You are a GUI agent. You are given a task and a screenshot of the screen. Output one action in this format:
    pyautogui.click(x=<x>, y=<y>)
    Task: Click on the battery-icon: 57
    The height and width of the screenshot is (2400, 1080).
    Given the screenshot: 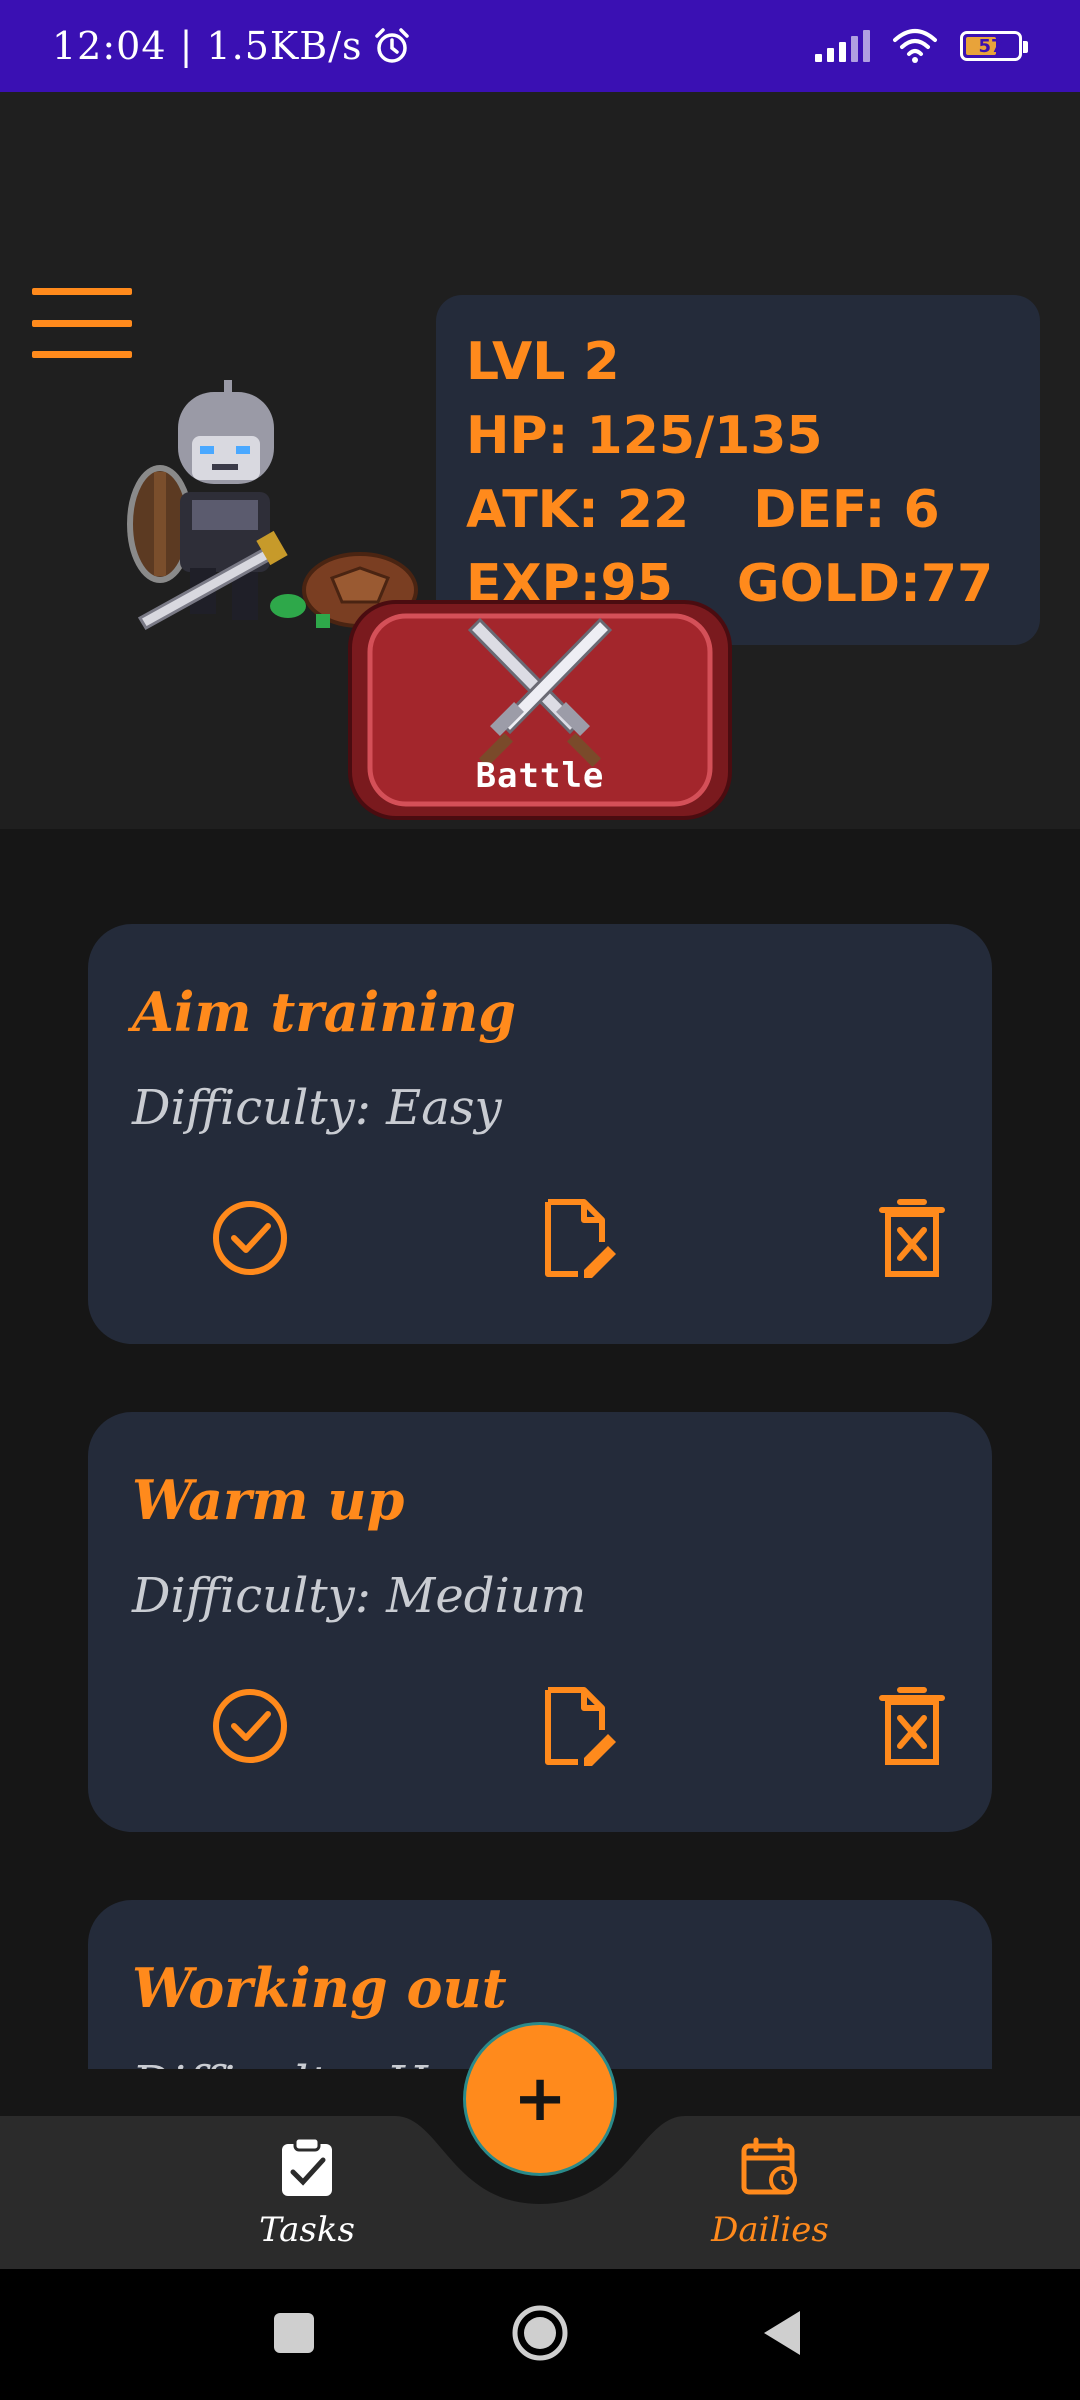 What is the action you would take?
    pyautogui.click(x=994, y=46)
    